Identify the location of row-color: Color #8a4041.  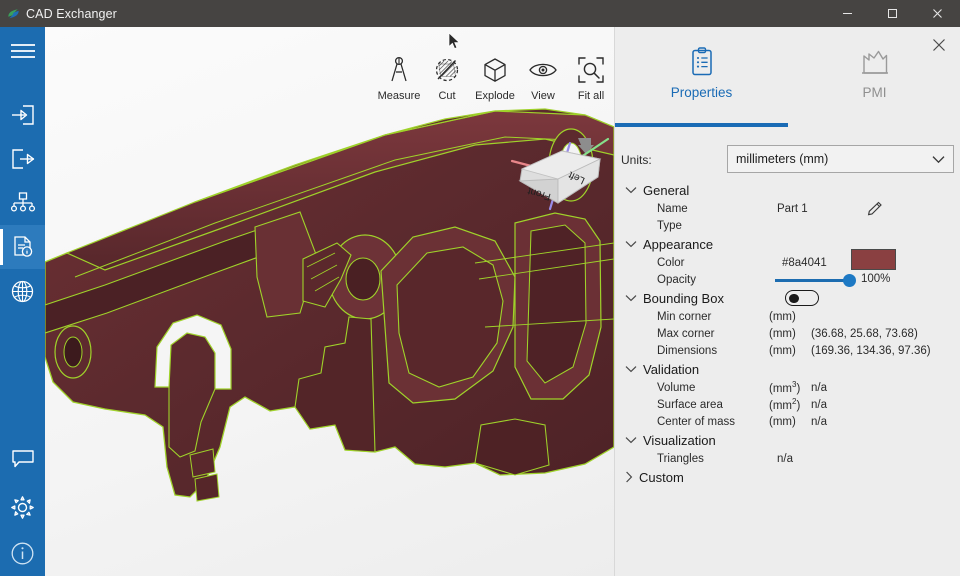
(787, 260).